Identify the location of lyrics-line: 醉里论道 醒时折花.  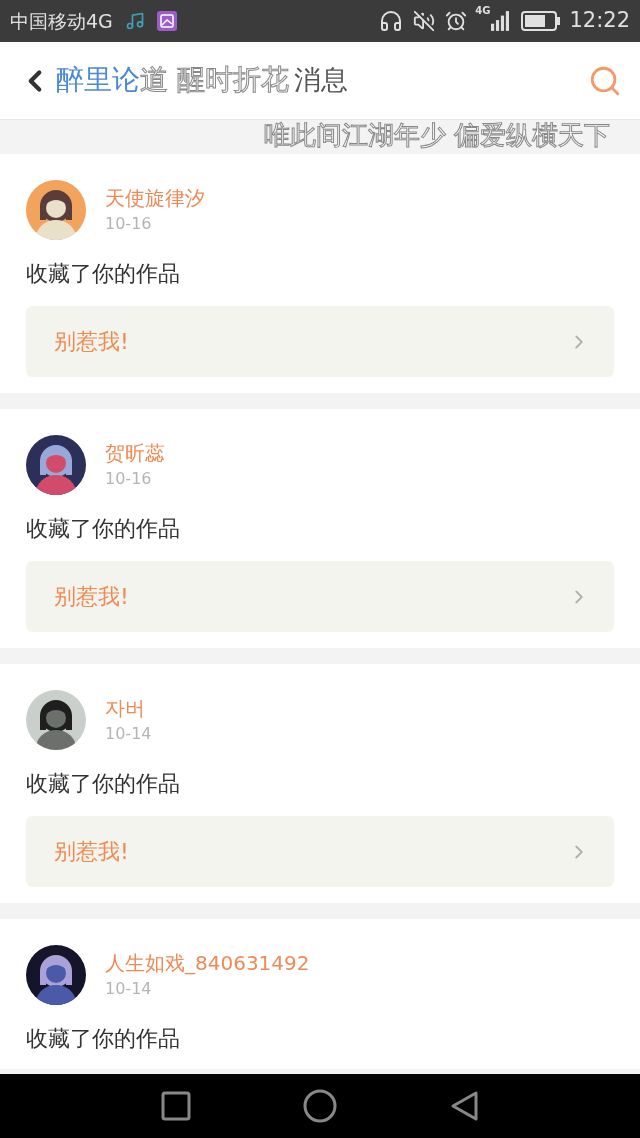
(172, 80).